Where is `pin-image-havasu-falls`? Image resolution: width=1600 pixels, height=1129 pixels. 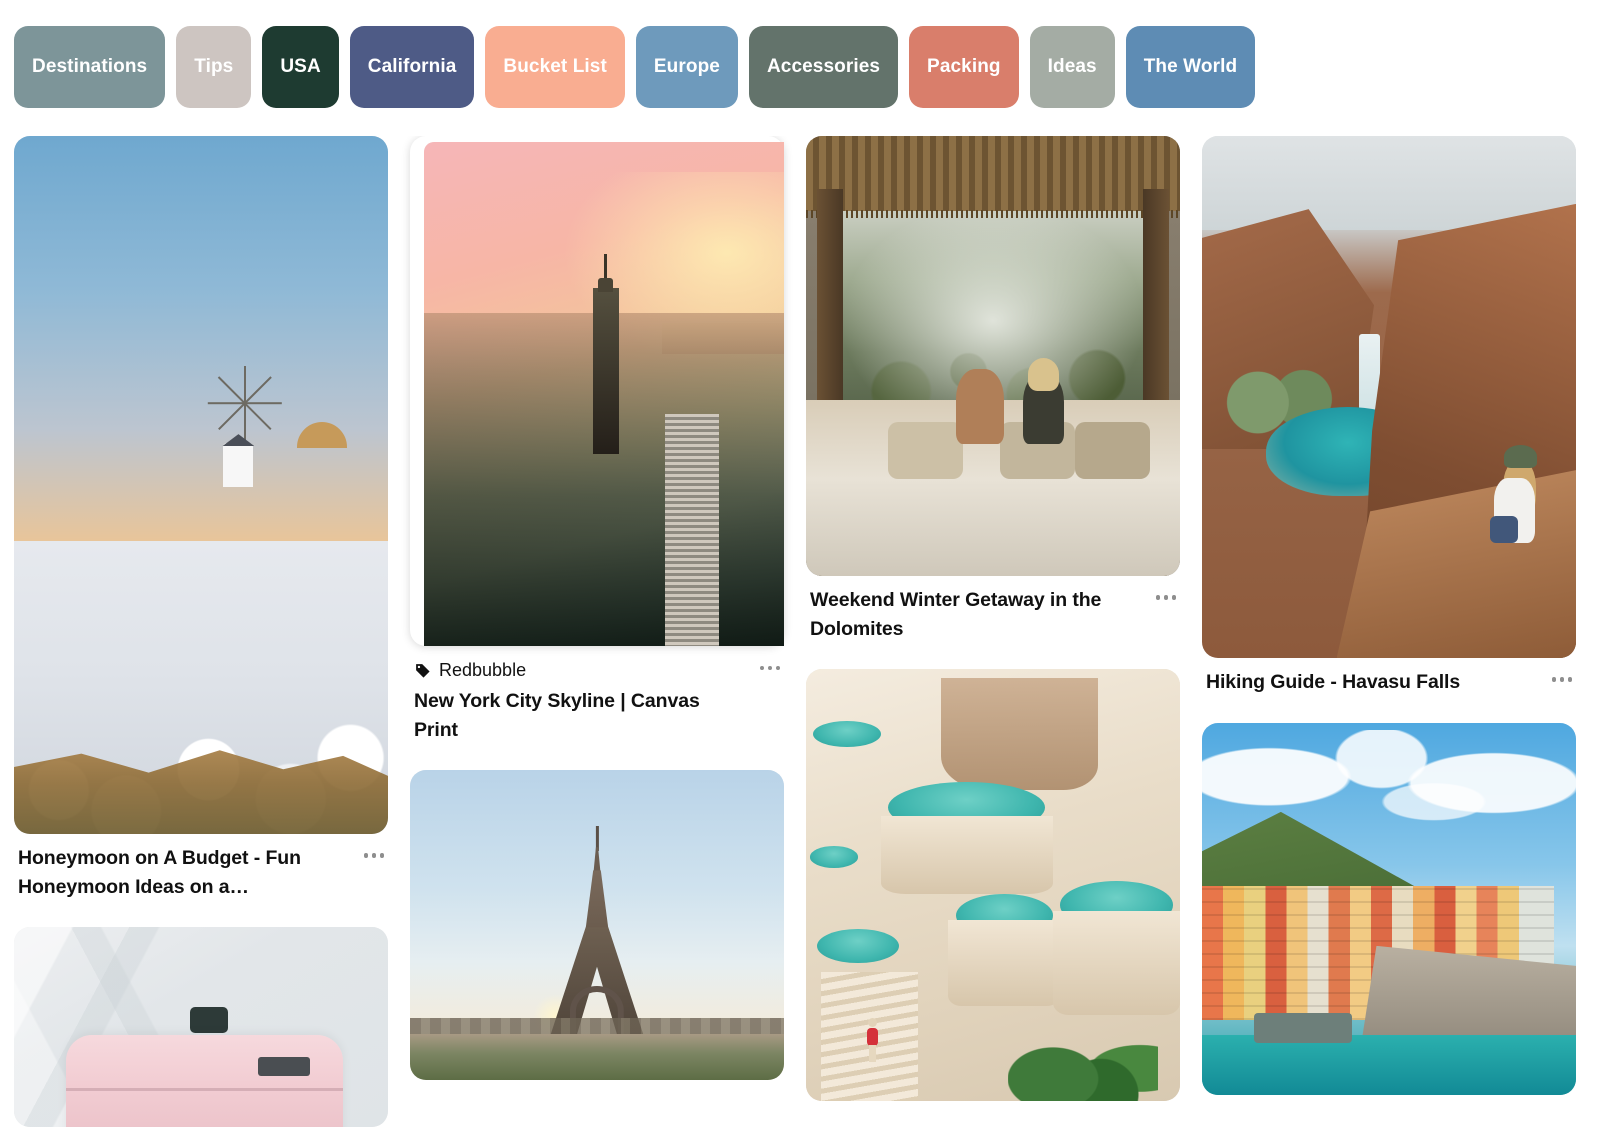 pin-image-havasu-falls is located at coordinates (1389, 397).